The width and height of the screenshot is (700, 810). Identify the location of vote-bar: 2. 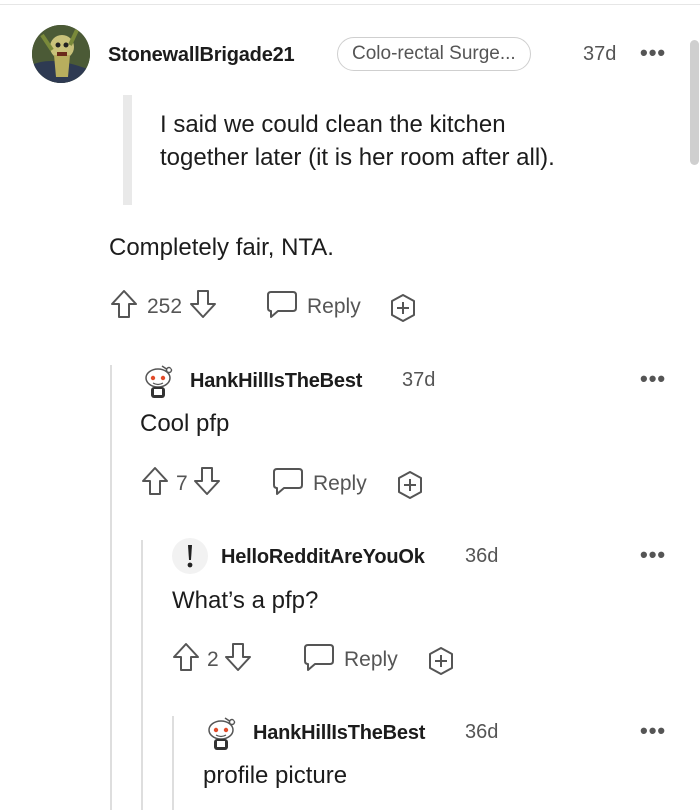
(212, 660).